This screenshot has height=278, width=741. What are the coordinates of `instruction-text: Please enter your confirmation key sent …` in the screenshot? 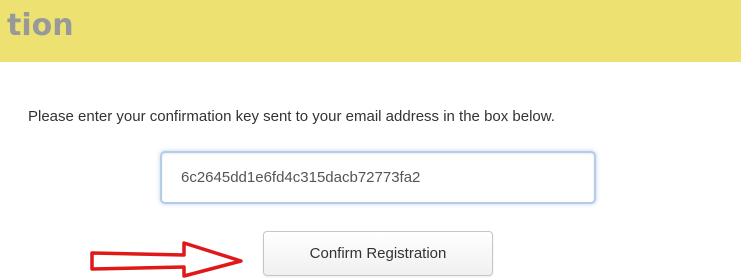 It's located at (291, 116).